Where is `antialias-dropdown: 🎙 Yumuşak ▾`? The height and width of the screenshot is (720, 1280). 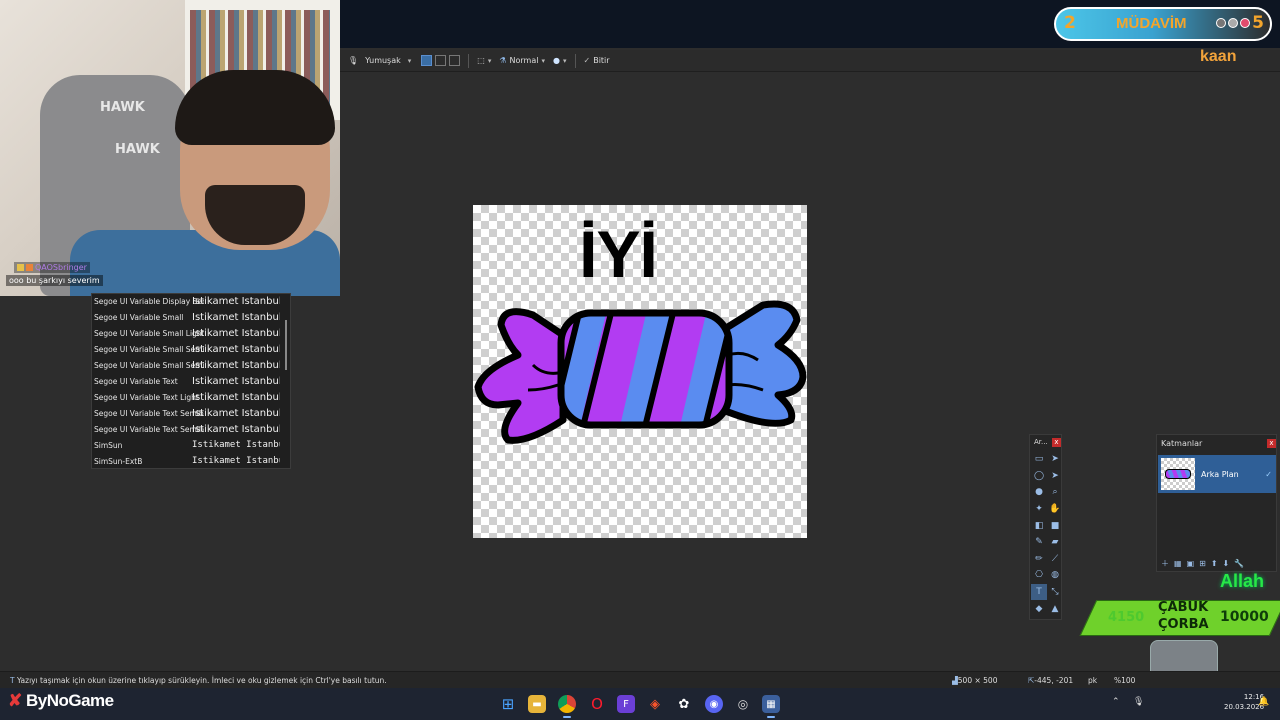
antialias-dropdown: 🎙 Yumuşak ▾ is located at coordinates (379, 60).